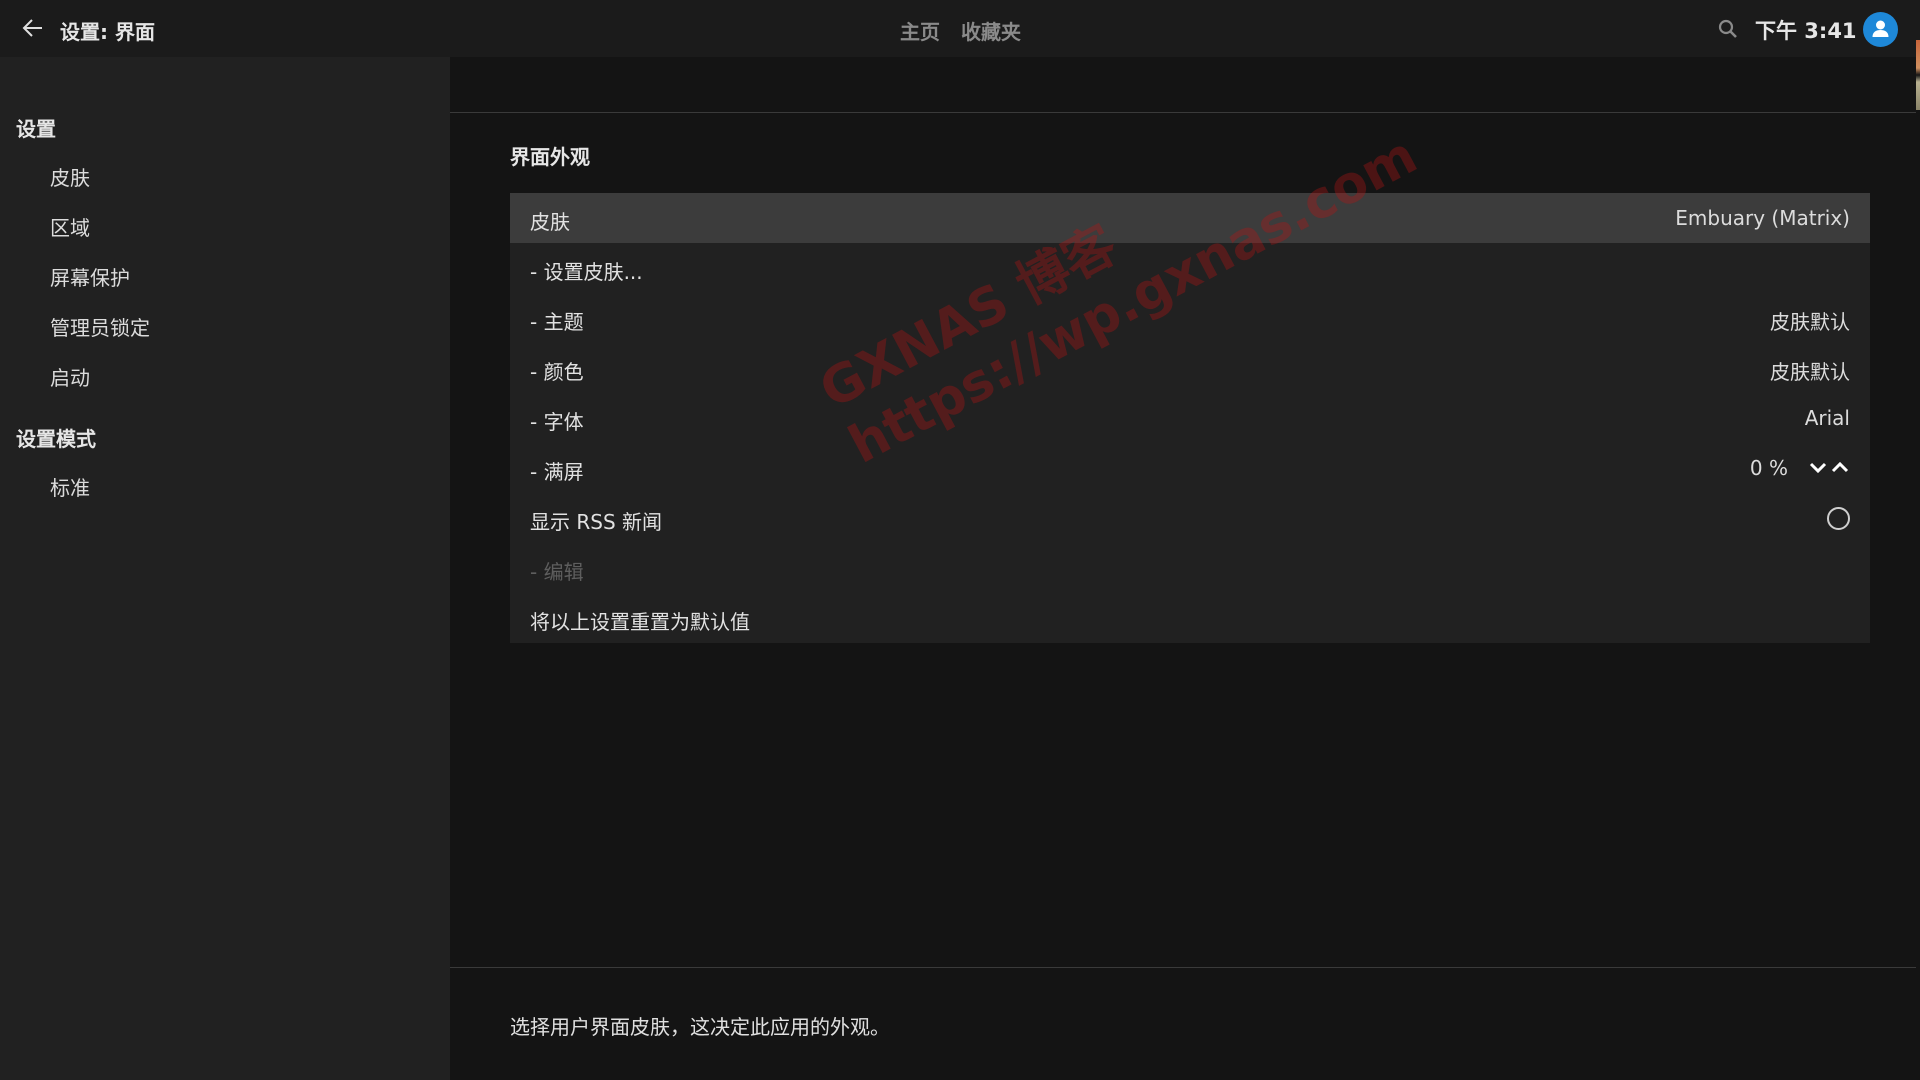  What do you see at coordinates (1818, 467) in the screenshot?
I see `chevron-down-icon` at bounding box center [1818, 467].